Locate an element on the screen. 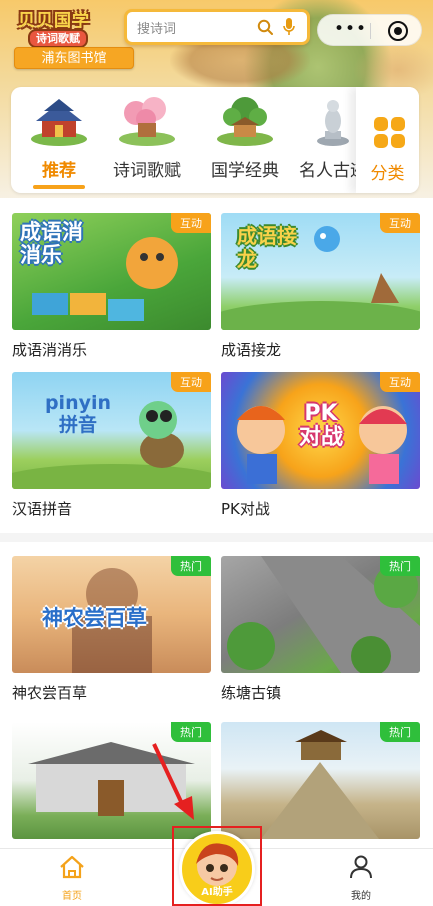 The image size is (433, 906). tab-mine: 我的 is located at coordinates (361, 878).